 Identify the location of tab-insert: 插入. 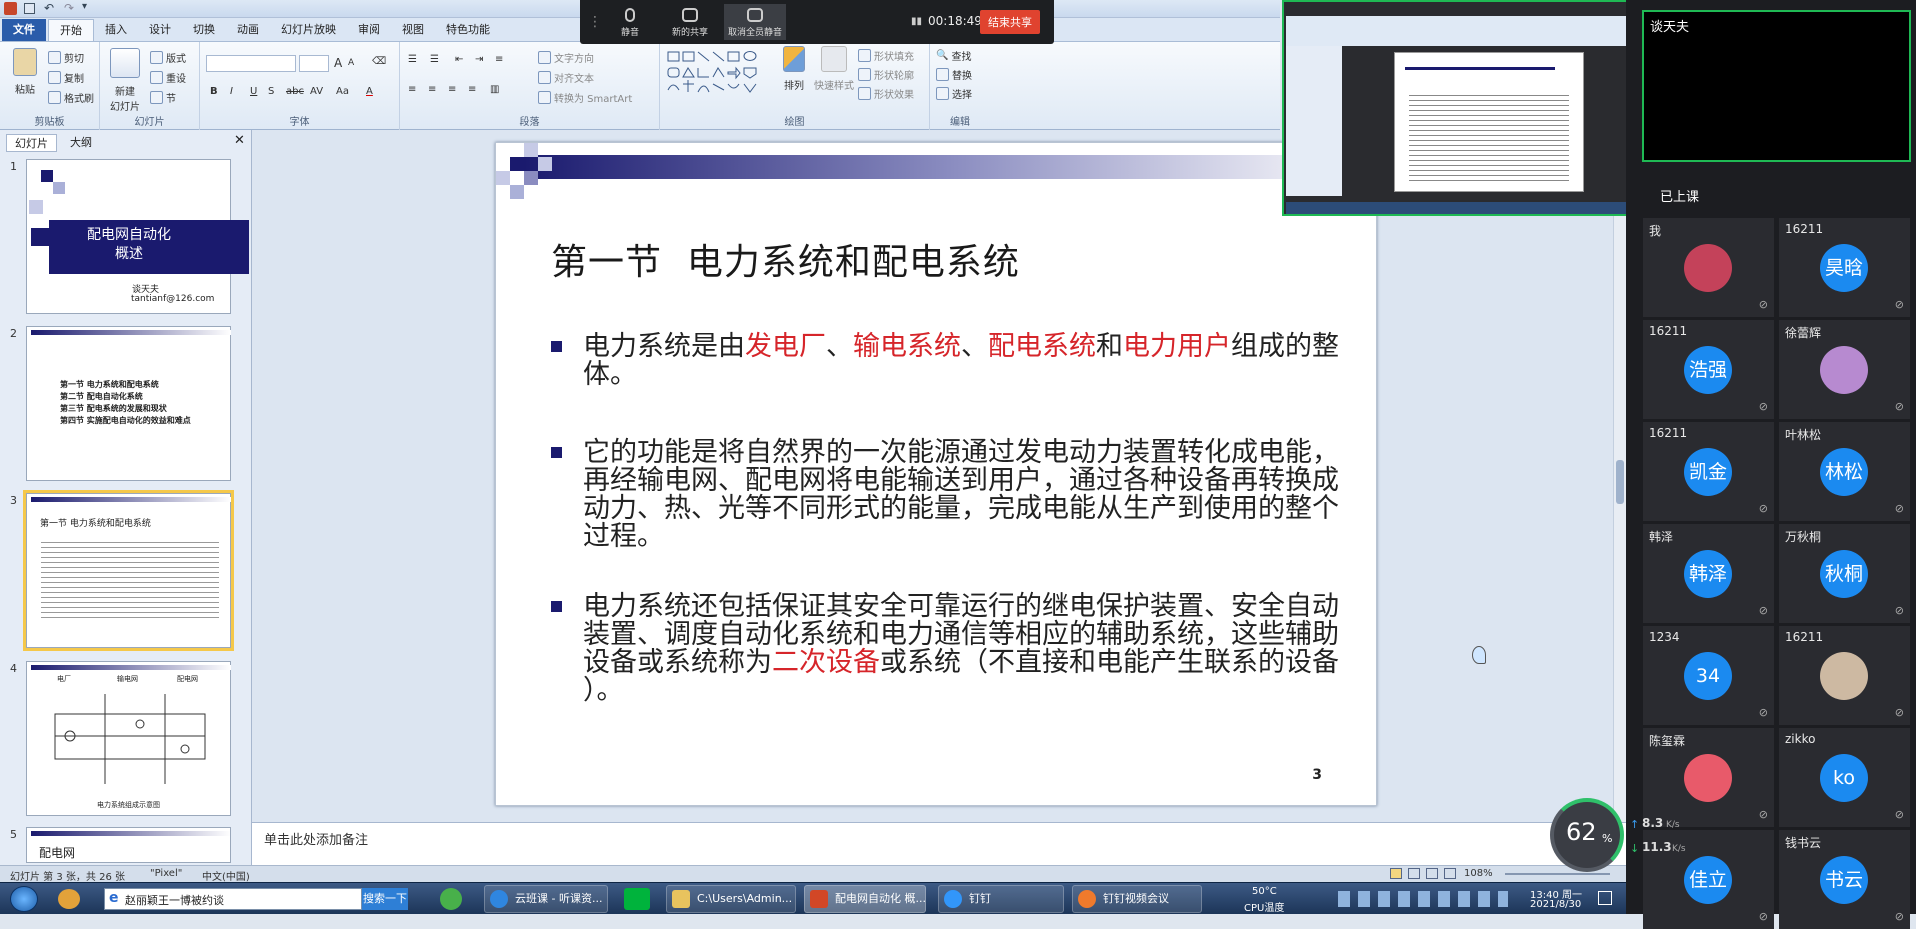
(116, 30).